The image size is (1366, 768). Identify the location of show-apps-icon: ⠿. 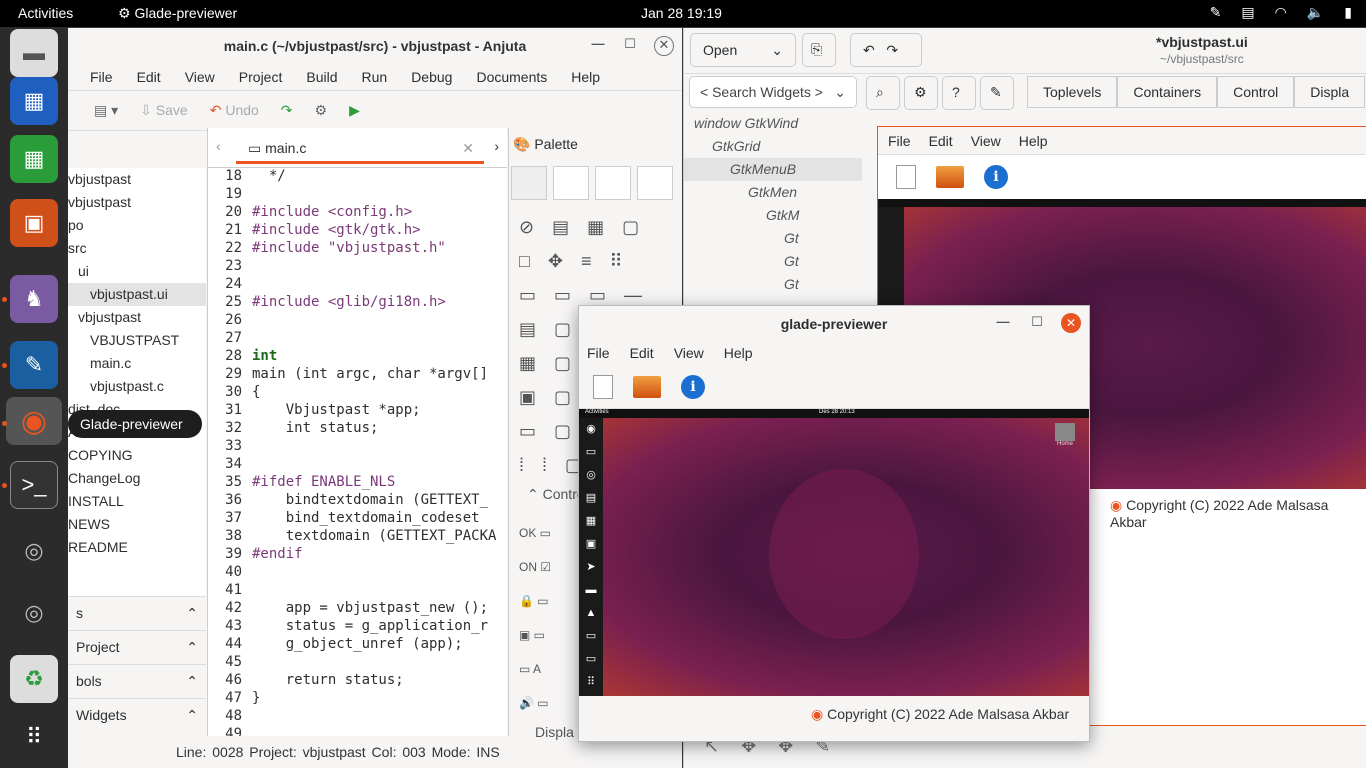
(34, 737).